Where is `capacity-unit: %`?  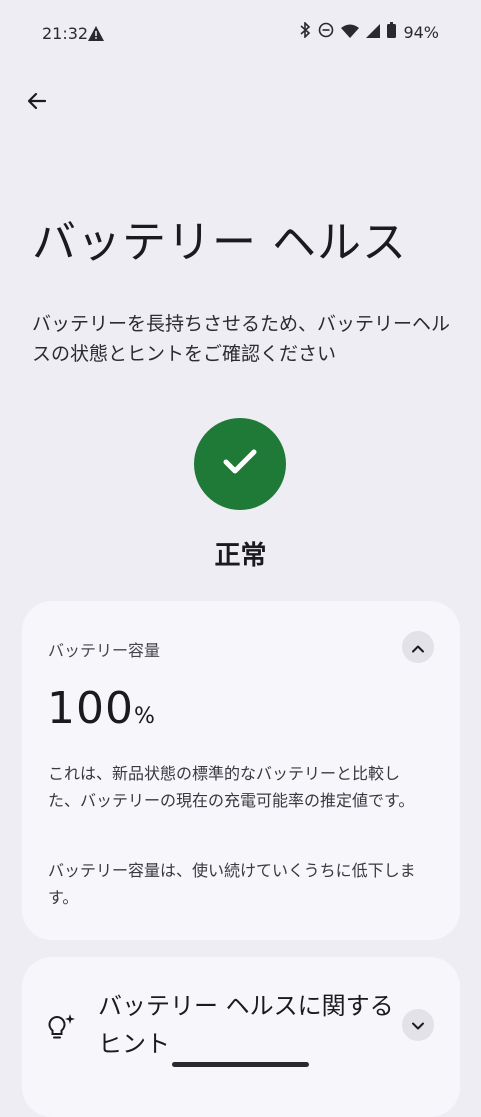
capacity-unit: % is located at coordinates (144, 716).